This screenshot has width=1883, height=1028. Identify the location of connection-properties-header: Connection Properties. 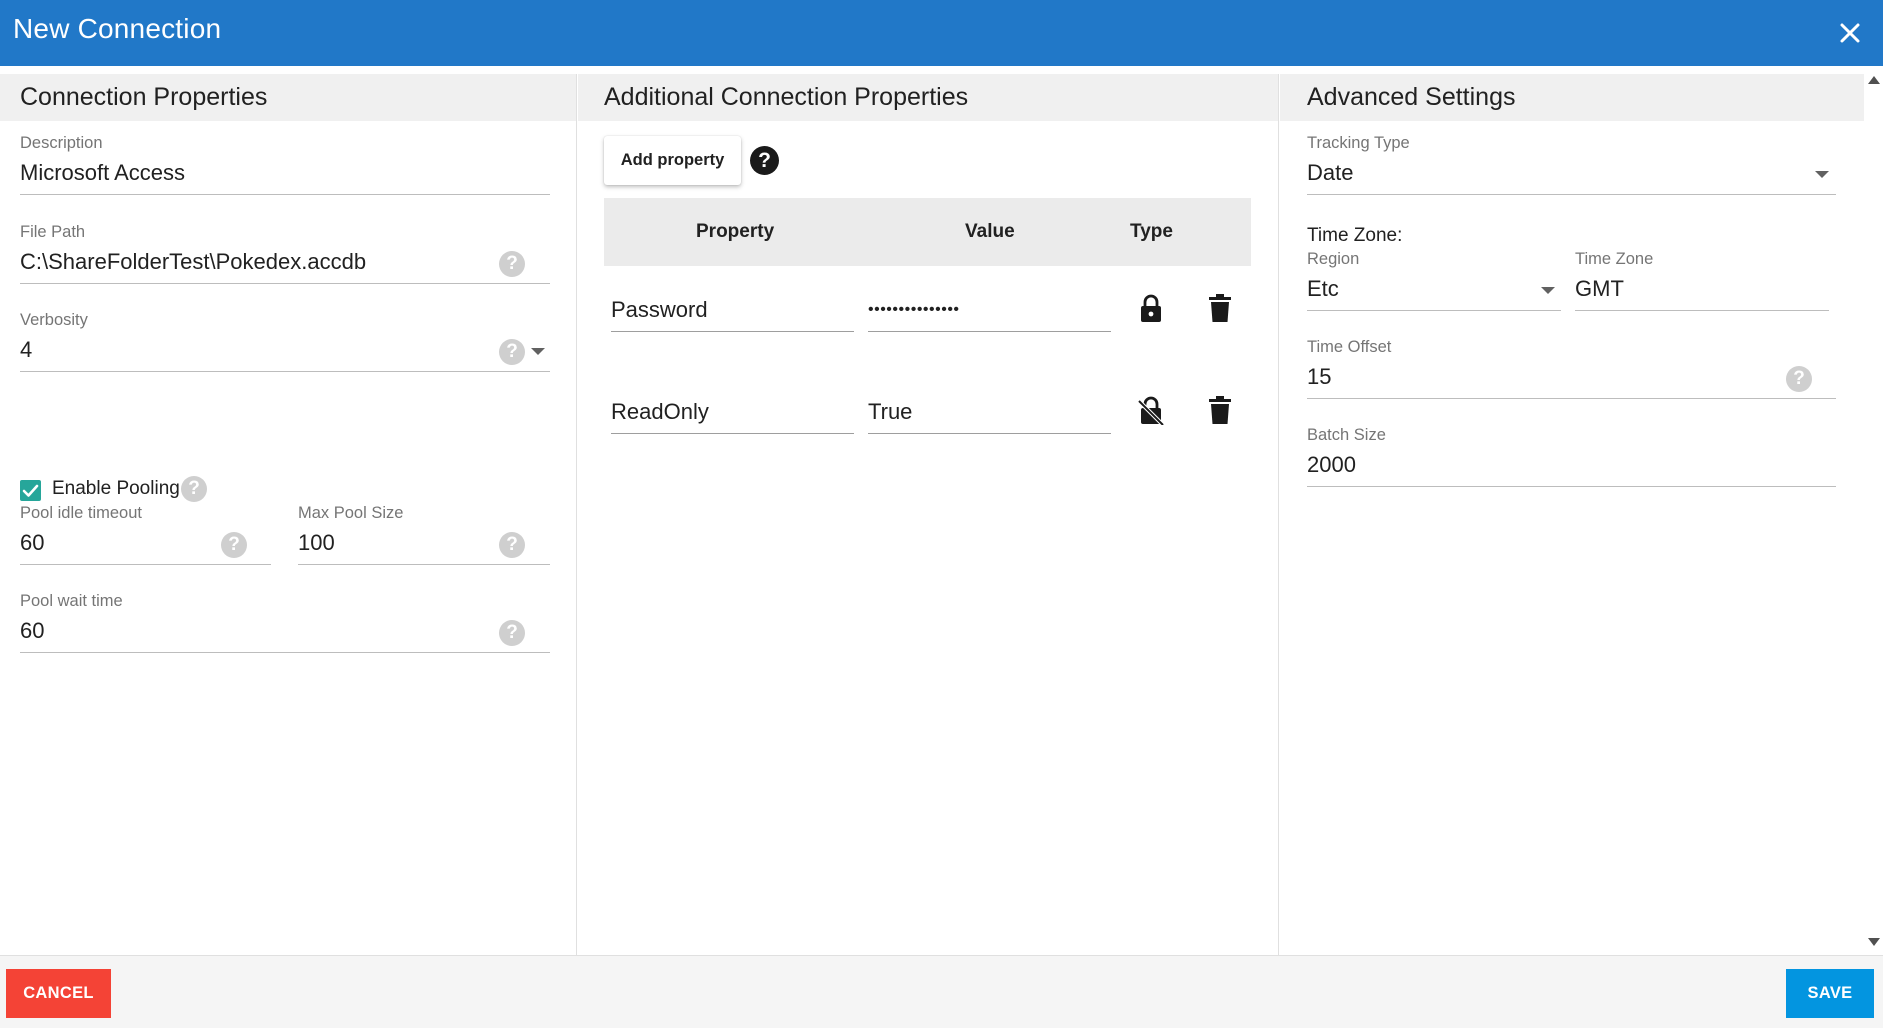
(288, 97).